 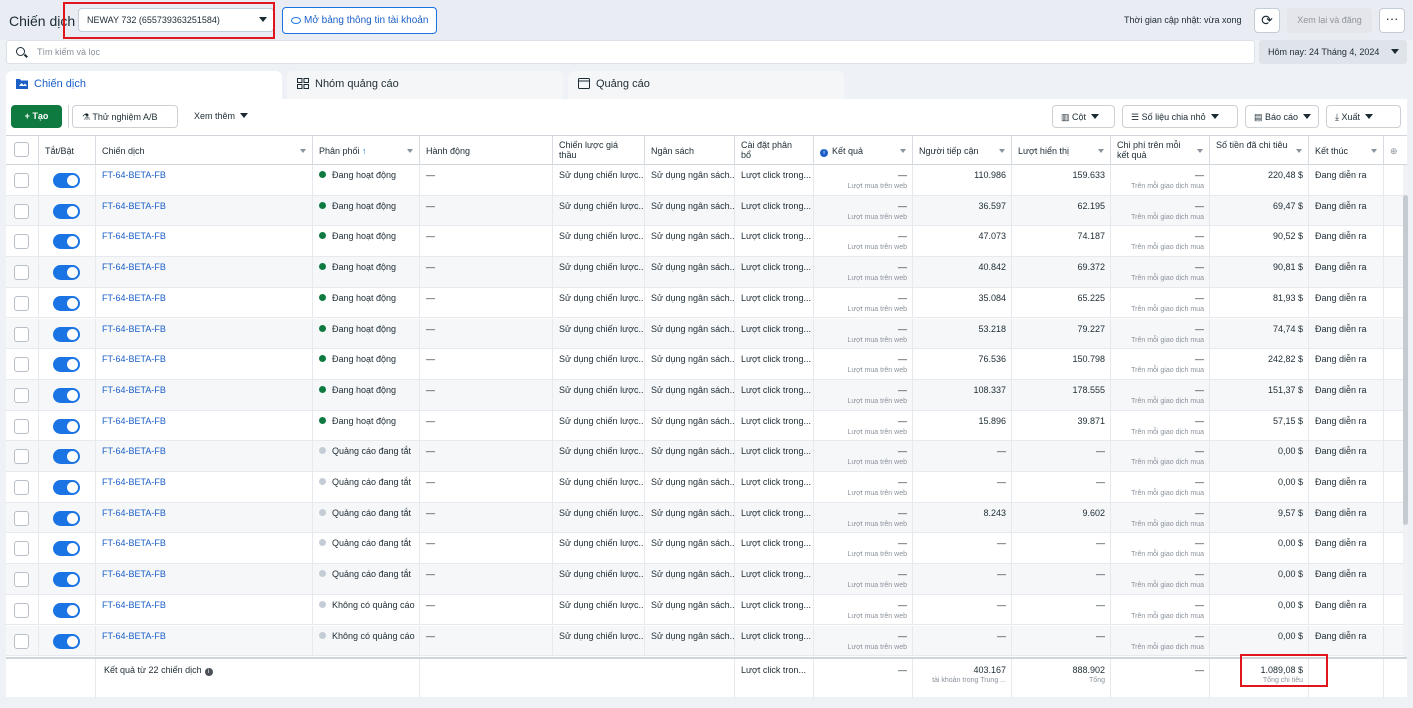 What do you see at coordinates (690, 150) in the screenshot?
I see `col-header-budget: Ngân sách` at bounding box center [690, 150].